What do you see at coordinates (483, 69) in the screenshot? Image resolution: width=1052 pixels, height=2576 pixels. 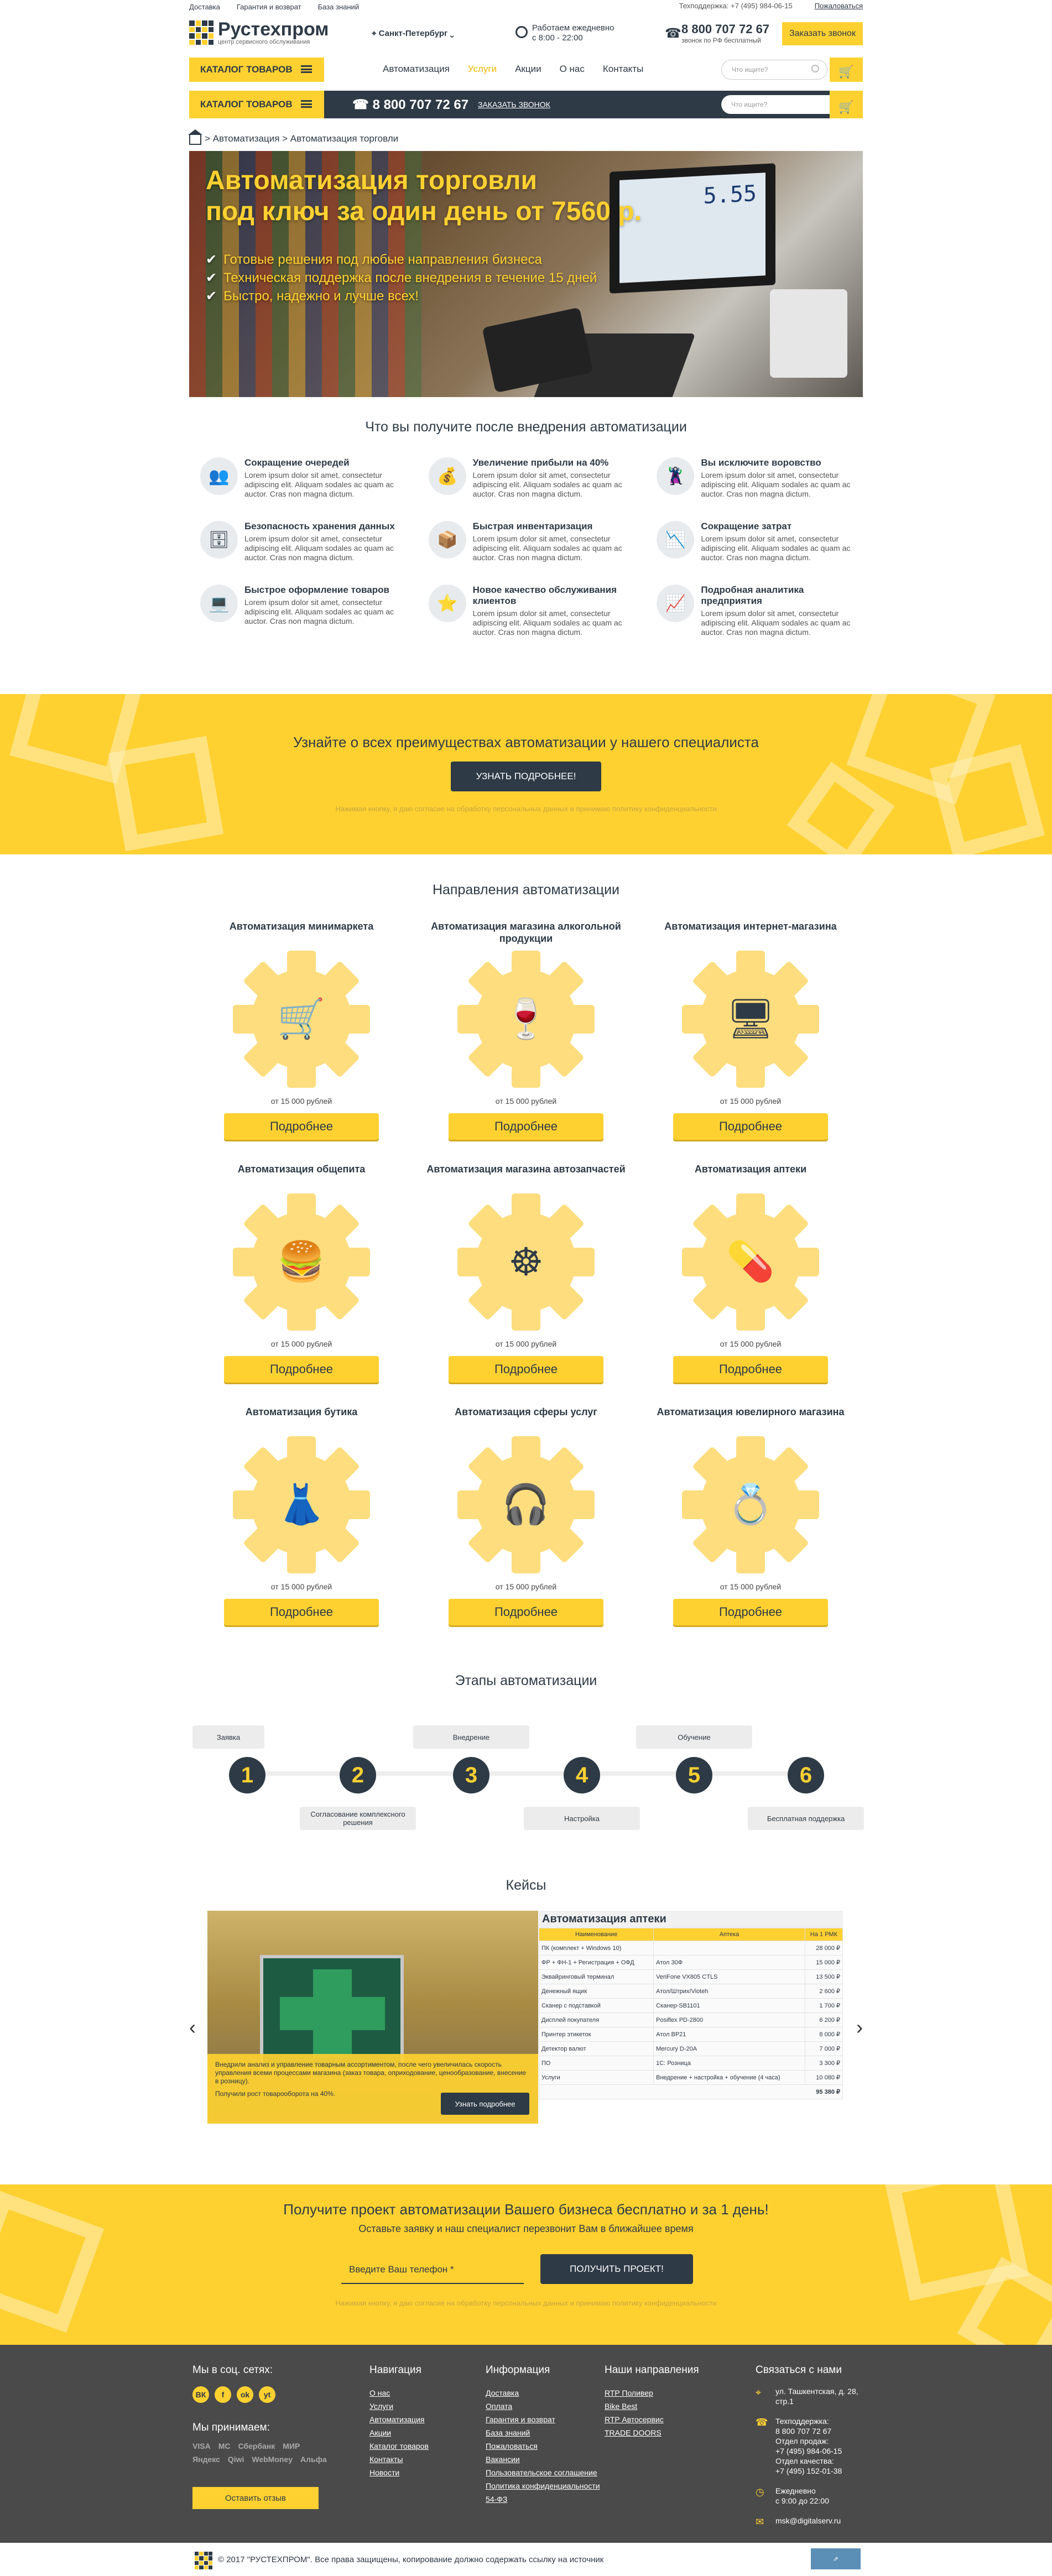 I see `nav-services: Услуги` at bounding box center [483, 69].